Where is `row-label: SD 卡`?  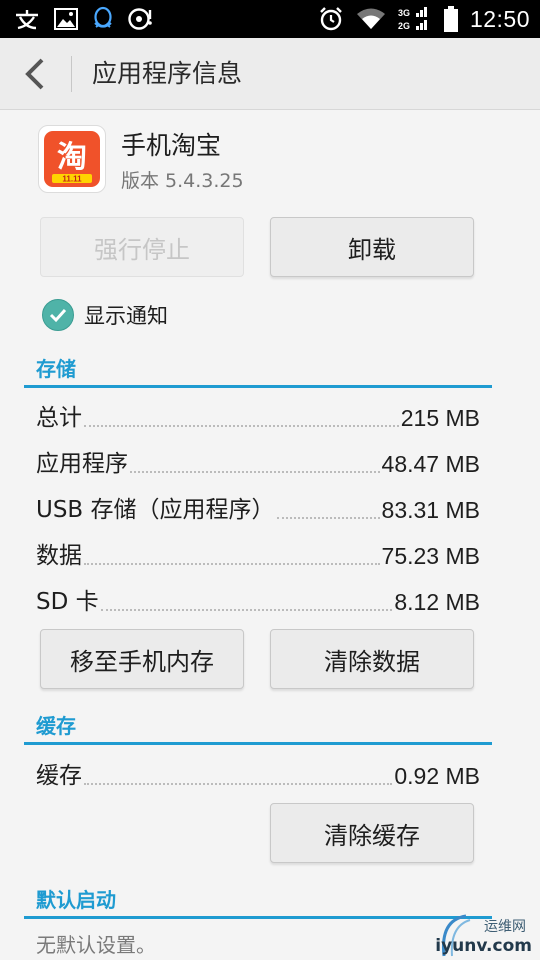
row-label: SD 卡 is located at coordinates (67, 602).